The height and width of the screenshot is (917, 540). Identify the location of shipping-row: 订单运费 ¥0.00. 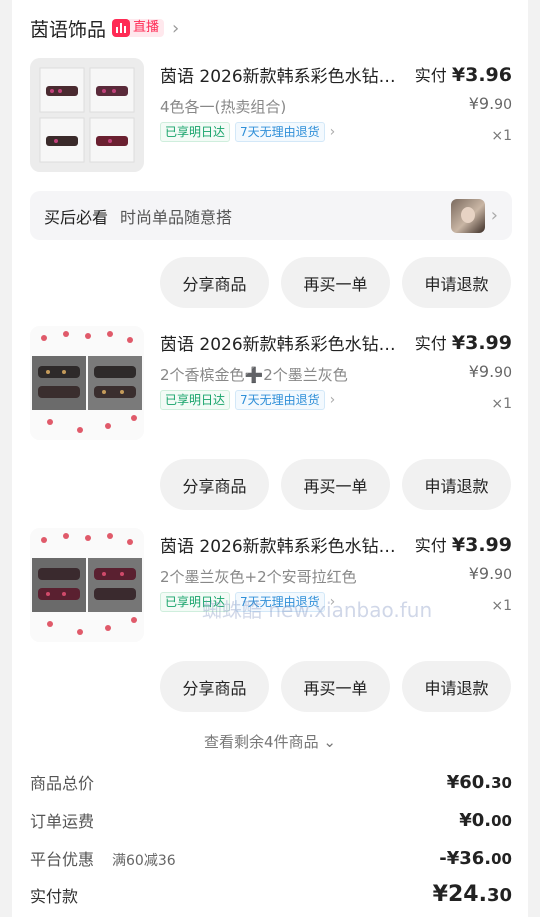
(271, 820).